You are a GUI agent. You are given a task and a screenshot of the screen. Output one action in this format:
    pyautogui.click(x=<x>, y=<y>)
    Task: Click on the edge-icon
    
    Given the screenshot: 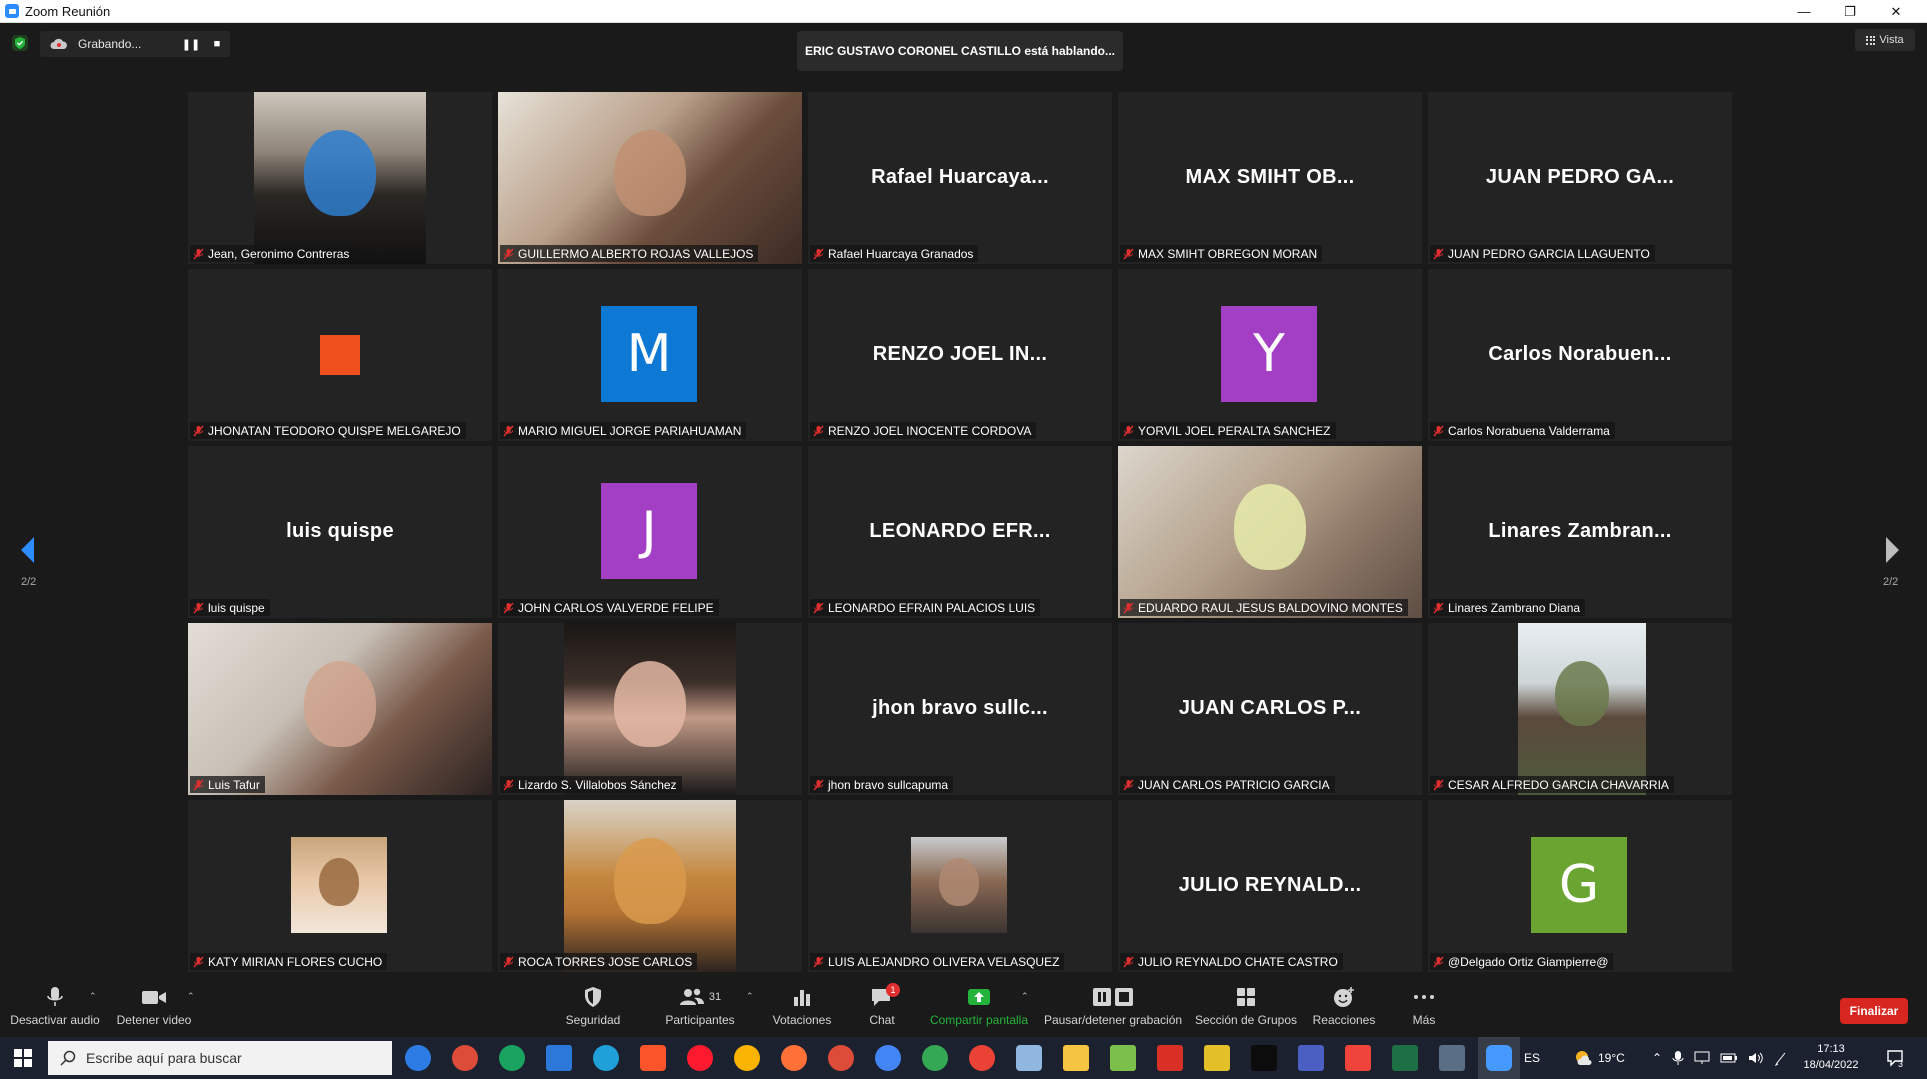 What is the action you would take?
    pyautogui.click(x=606, y=1058)
    